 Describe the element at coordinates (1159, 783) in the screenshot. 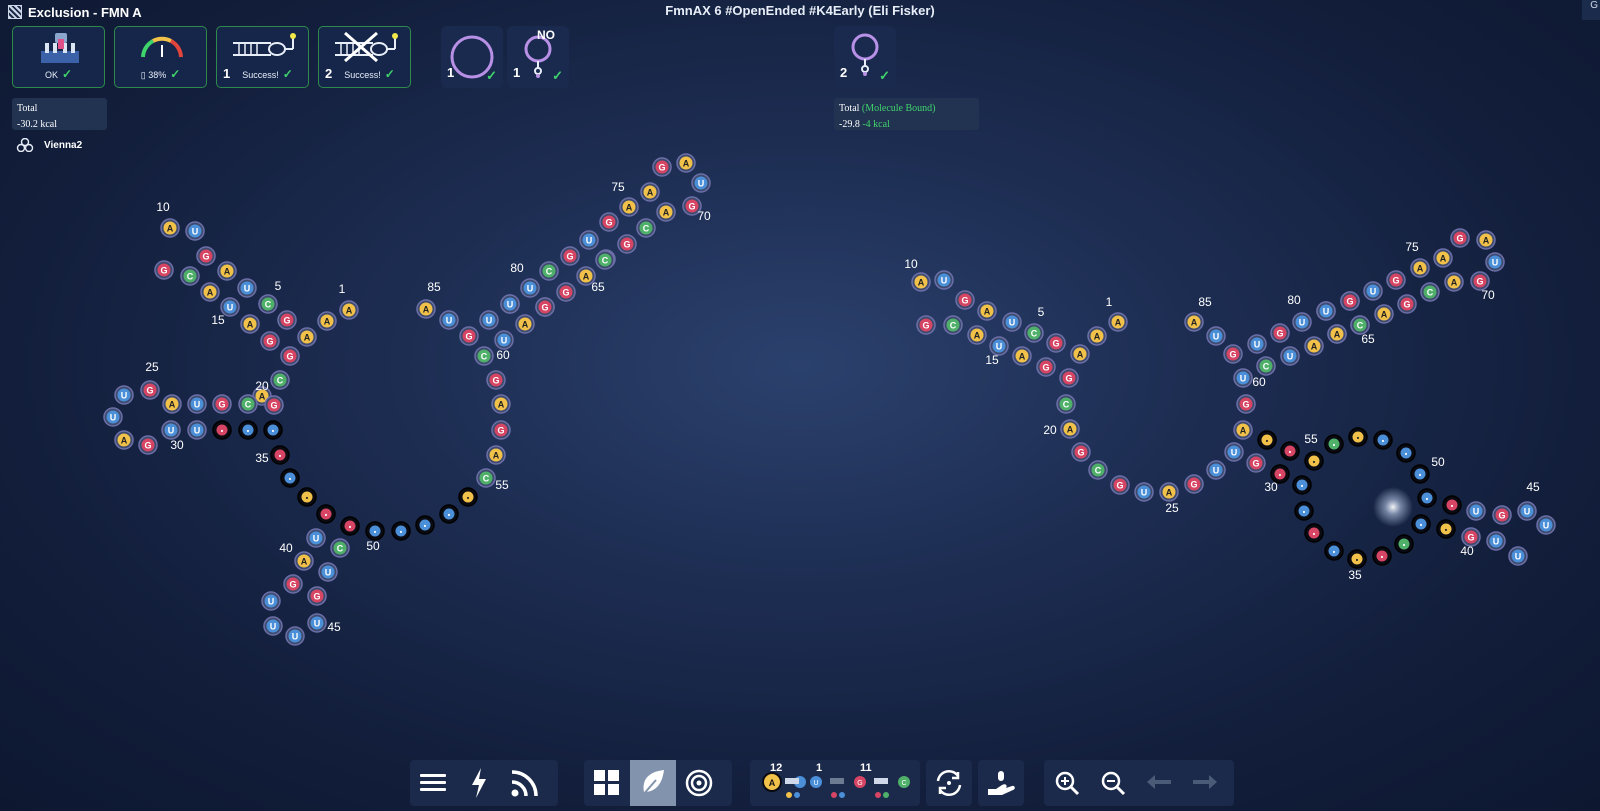

I see `undo-button` at that location.